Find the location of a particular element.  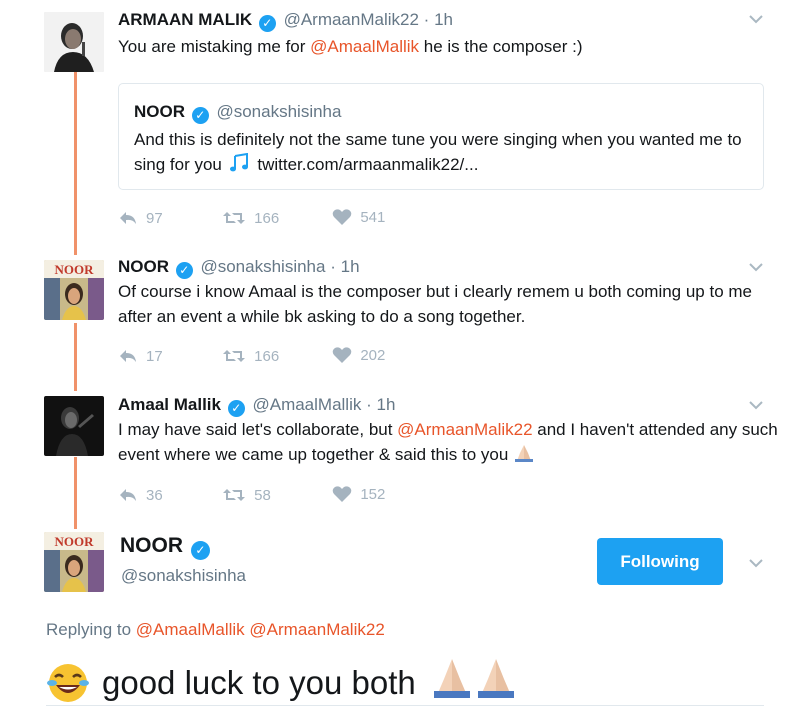

tweet-header: Amaal Mallik ✓ @AmaalMallik · 1h is located at coordinates (256, 406).